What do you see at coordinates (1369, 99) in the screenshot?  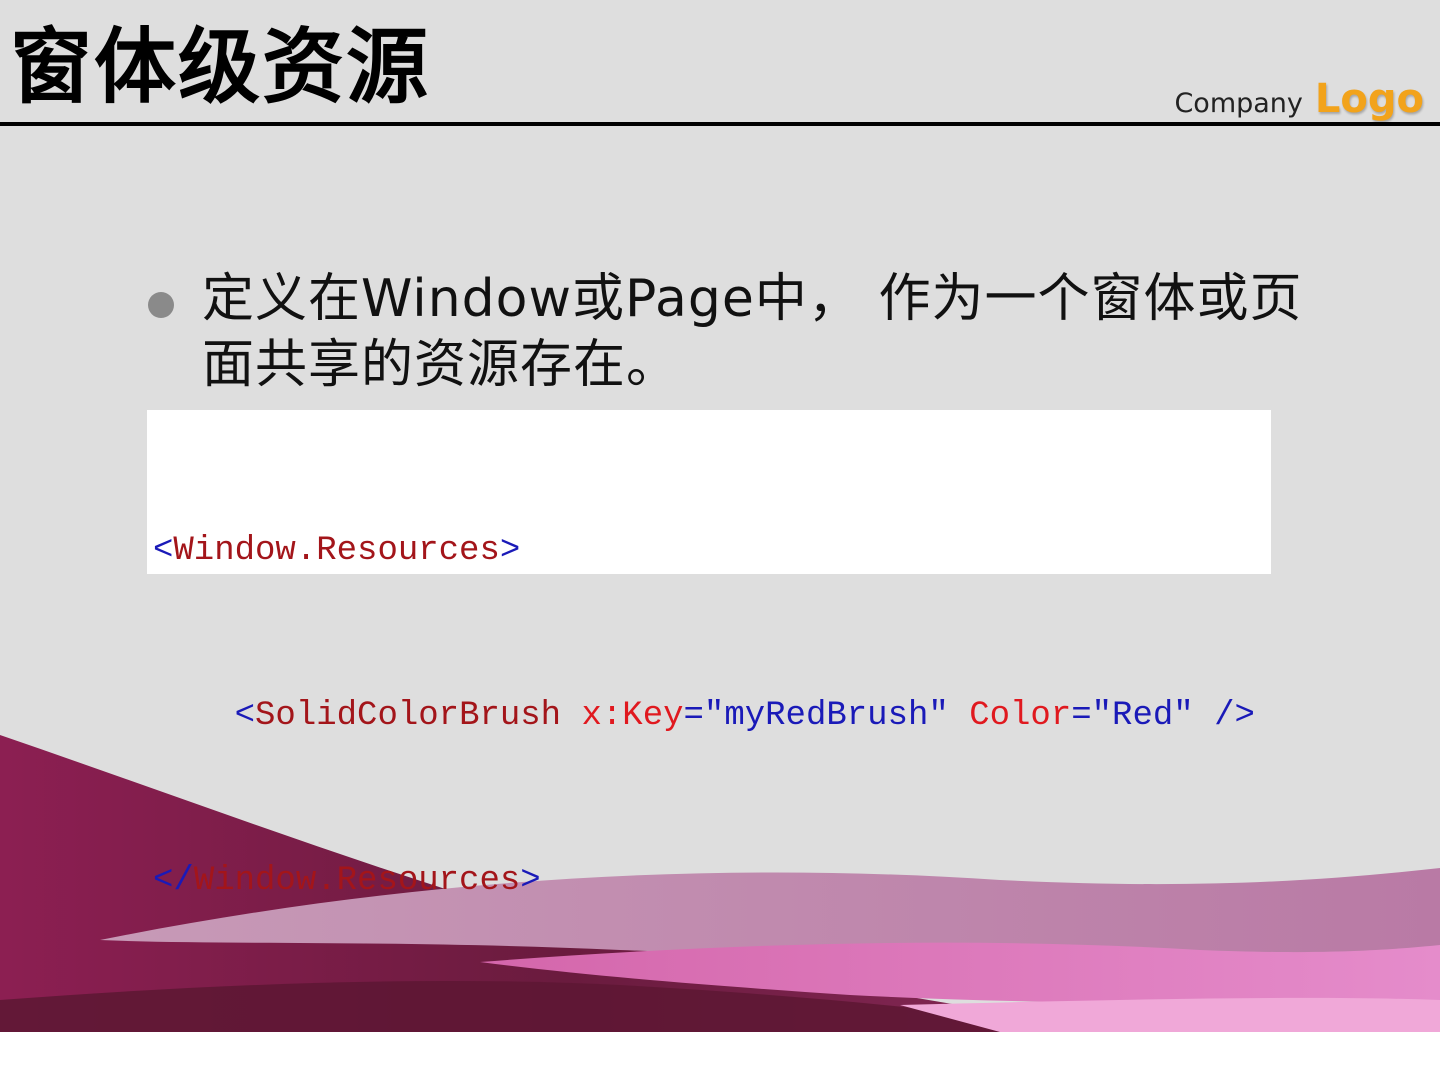 I see `logo-label: Logo` at bounding box center [1369, 99].